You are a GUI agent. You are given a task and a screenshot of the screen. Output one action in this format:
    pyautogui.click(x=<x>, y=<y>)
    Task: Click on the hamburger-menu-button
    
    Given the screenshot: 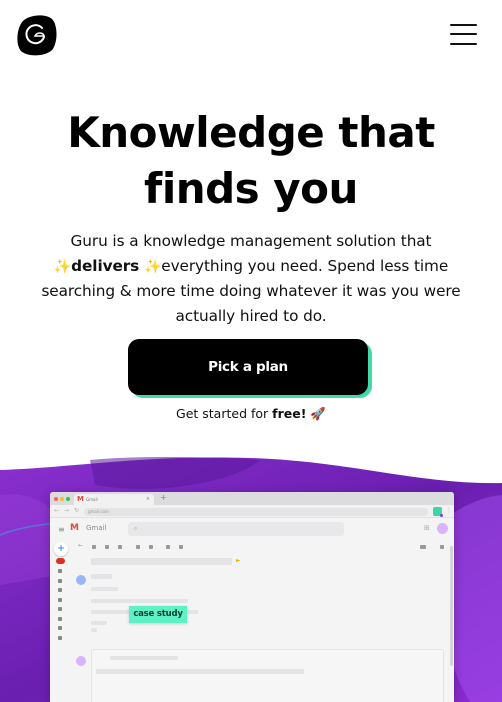 What is the action you would take?
    pyautogui.click(x=464, y=35)
    